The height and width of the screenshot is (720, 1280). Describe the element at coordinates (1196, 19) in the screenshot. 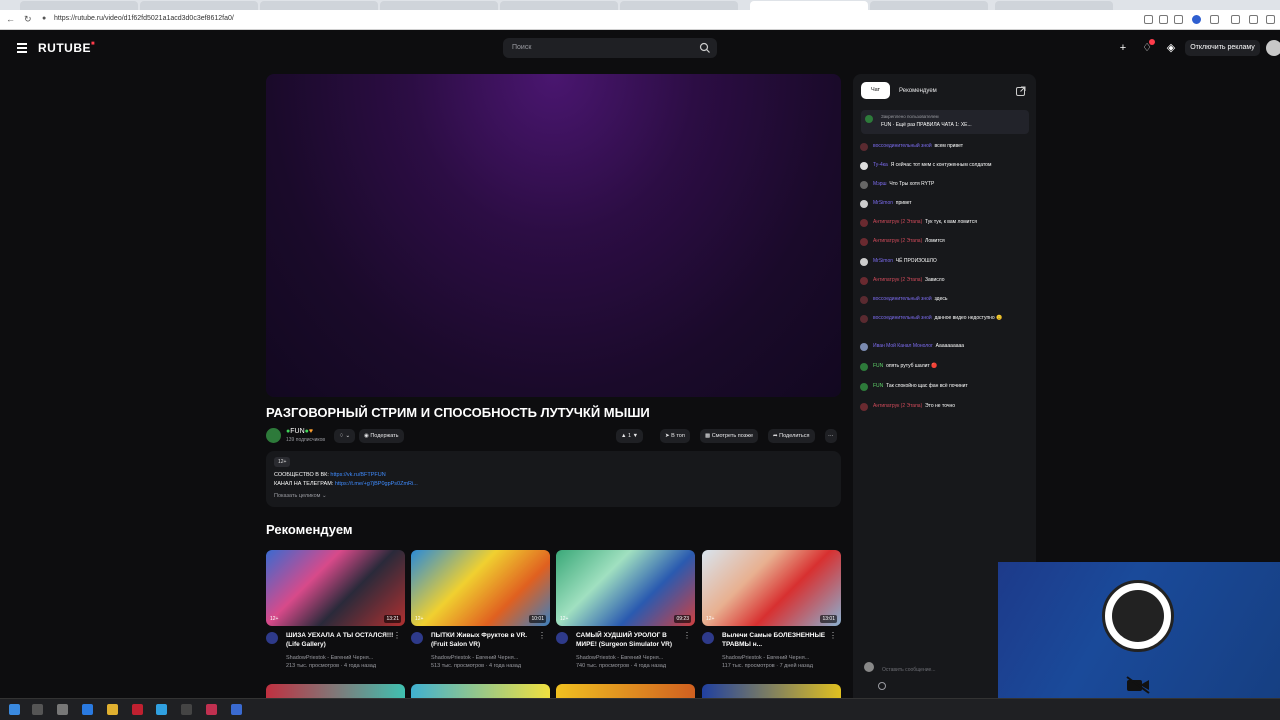

I see `profile-icon` at that location.